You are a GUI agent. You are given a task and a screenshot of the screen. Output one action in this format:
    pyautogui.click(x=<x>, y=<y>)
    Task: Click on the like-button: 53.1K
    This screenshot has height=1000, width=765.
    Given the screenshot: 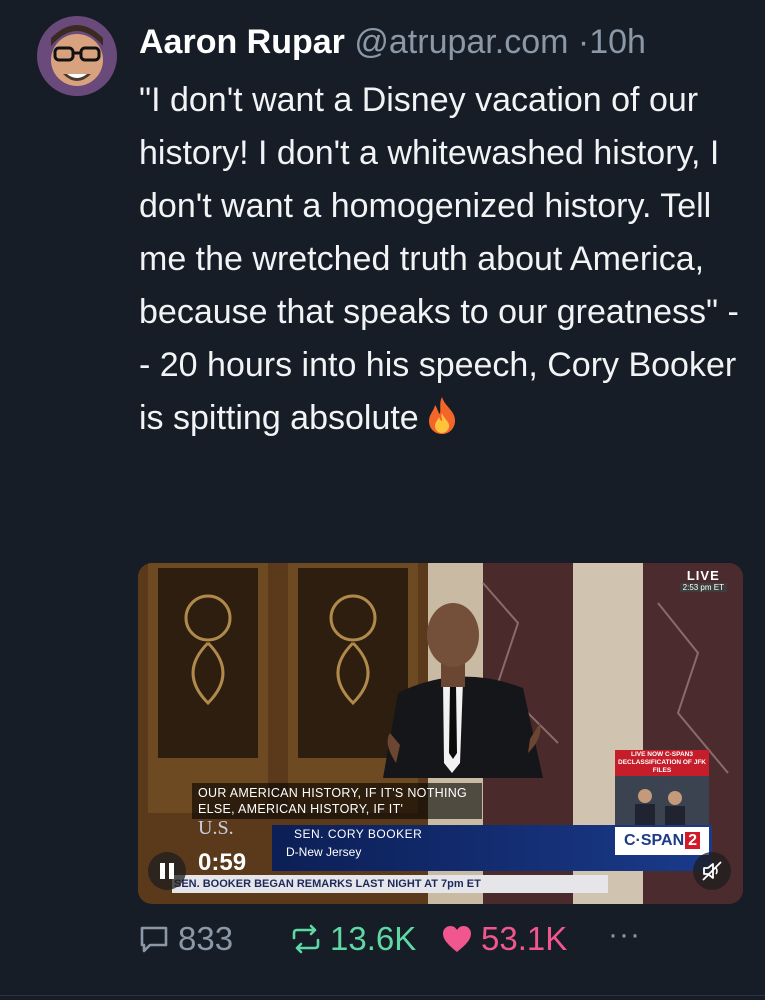 What is the action you would take?
    pyautogui.click(x=504, y=939)
    